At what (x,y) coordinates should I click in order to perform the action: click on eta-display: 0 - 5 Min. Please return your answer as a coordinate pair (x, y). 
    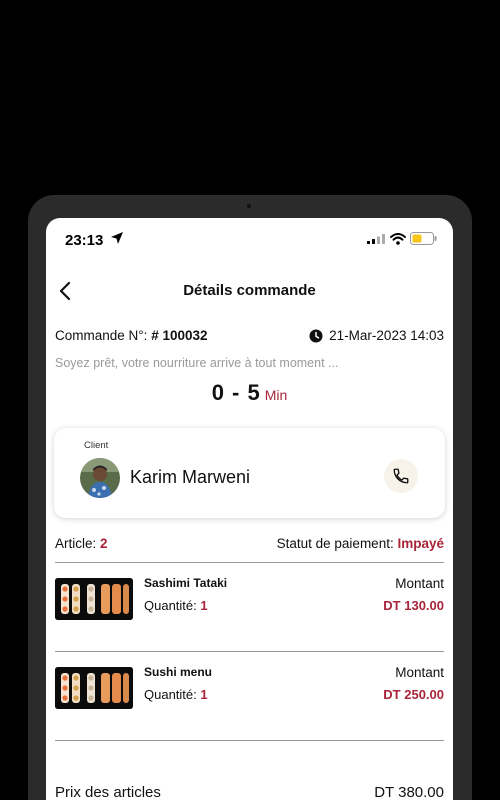
    Looking at the image, I should click on (249, 393).